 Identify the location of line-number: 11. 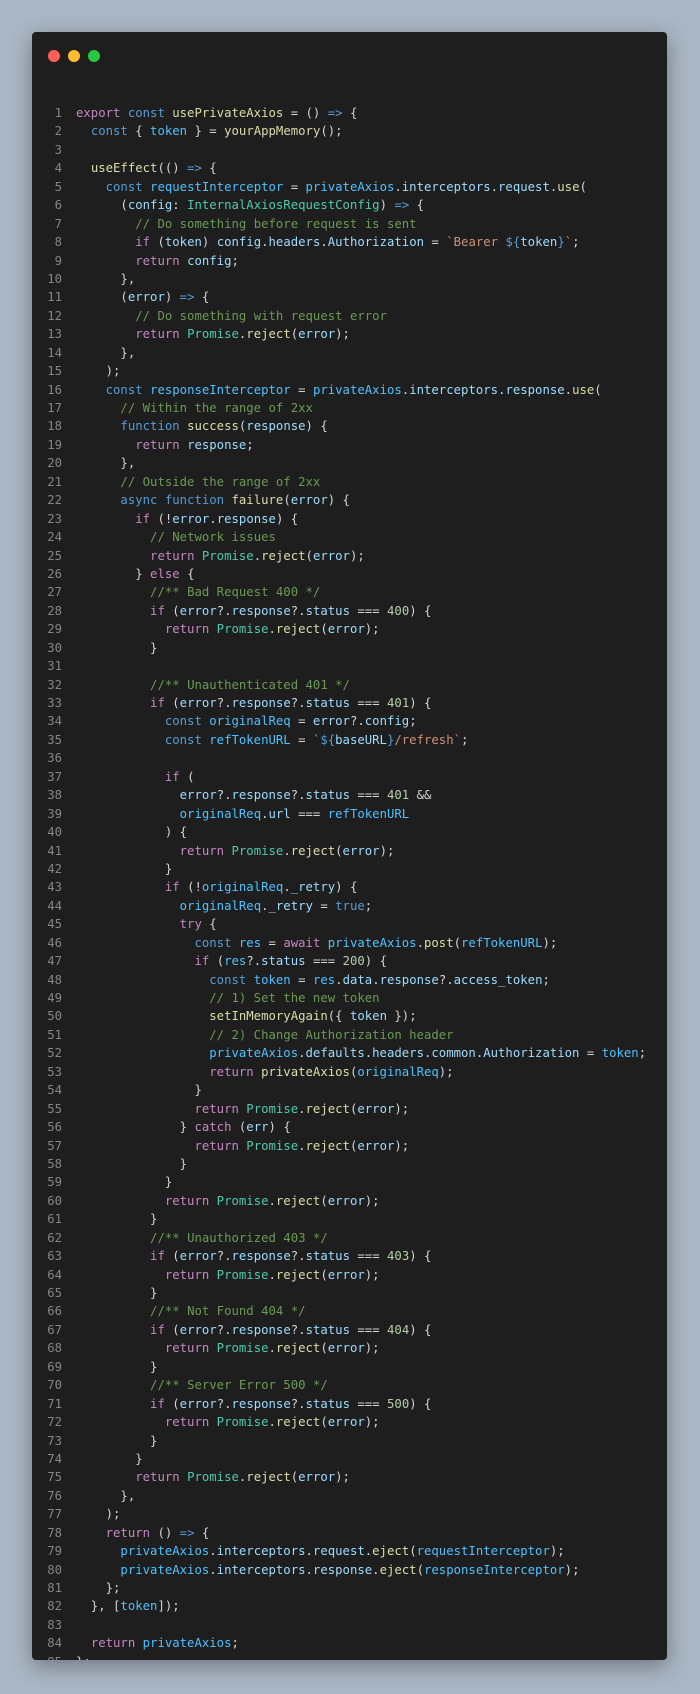
(54, 297).